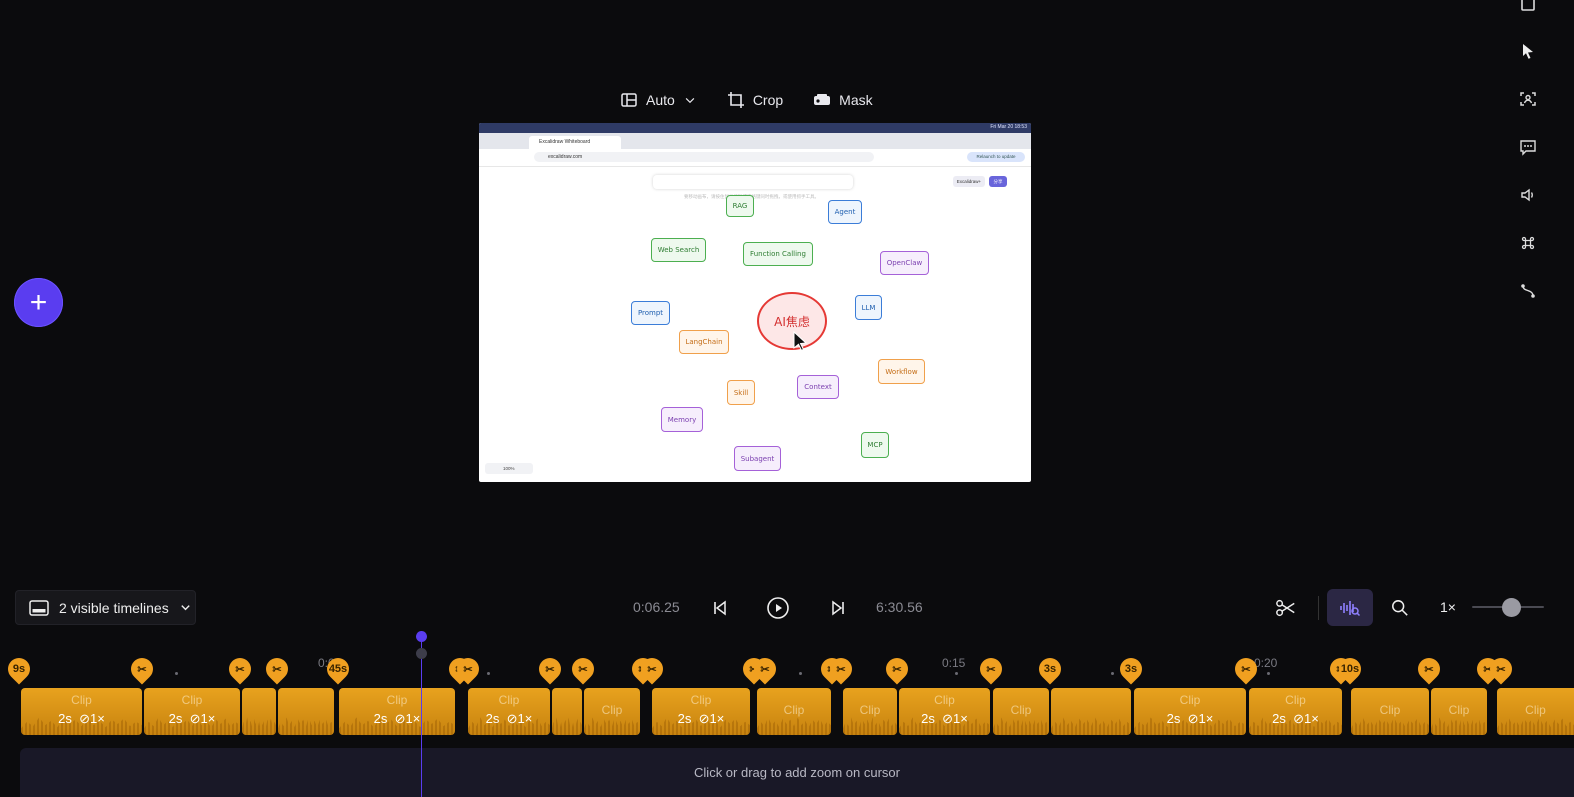 The width and height of the screenshot is (1574, 797). Describe the element at coordinates (338, 669) in the screenshot. I see `cut-marker: 45s` at that location.